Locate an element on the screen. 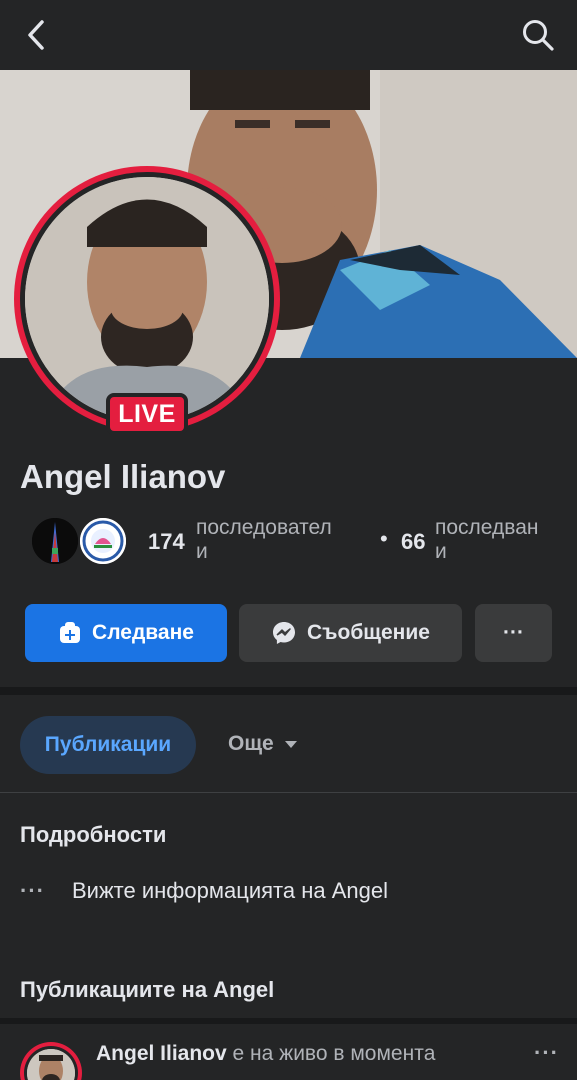  search-icon is located at coordinates (538, 35).